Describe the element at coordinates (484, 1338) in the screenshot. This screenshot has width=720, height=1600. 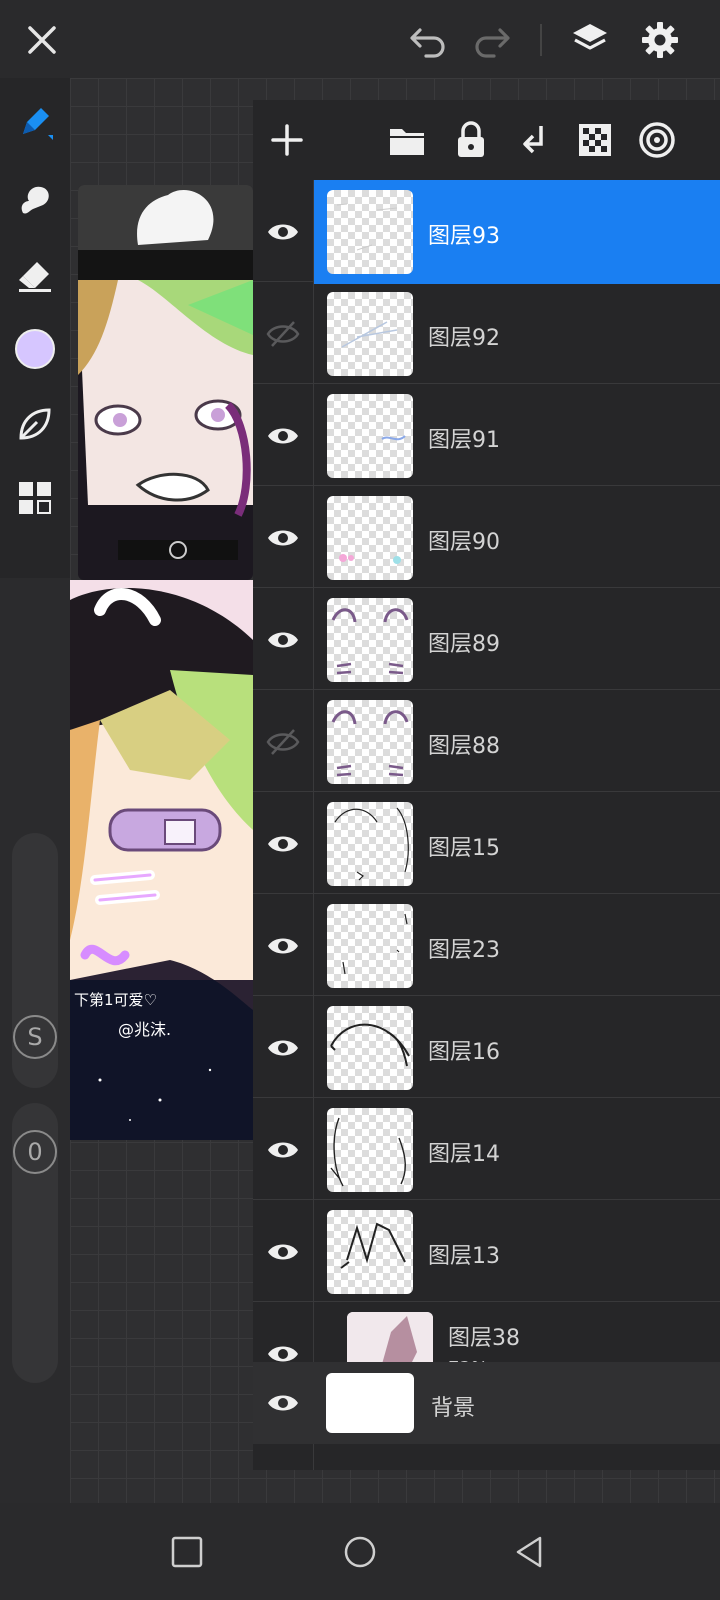
I see `layer-name: 图层38` at that location.